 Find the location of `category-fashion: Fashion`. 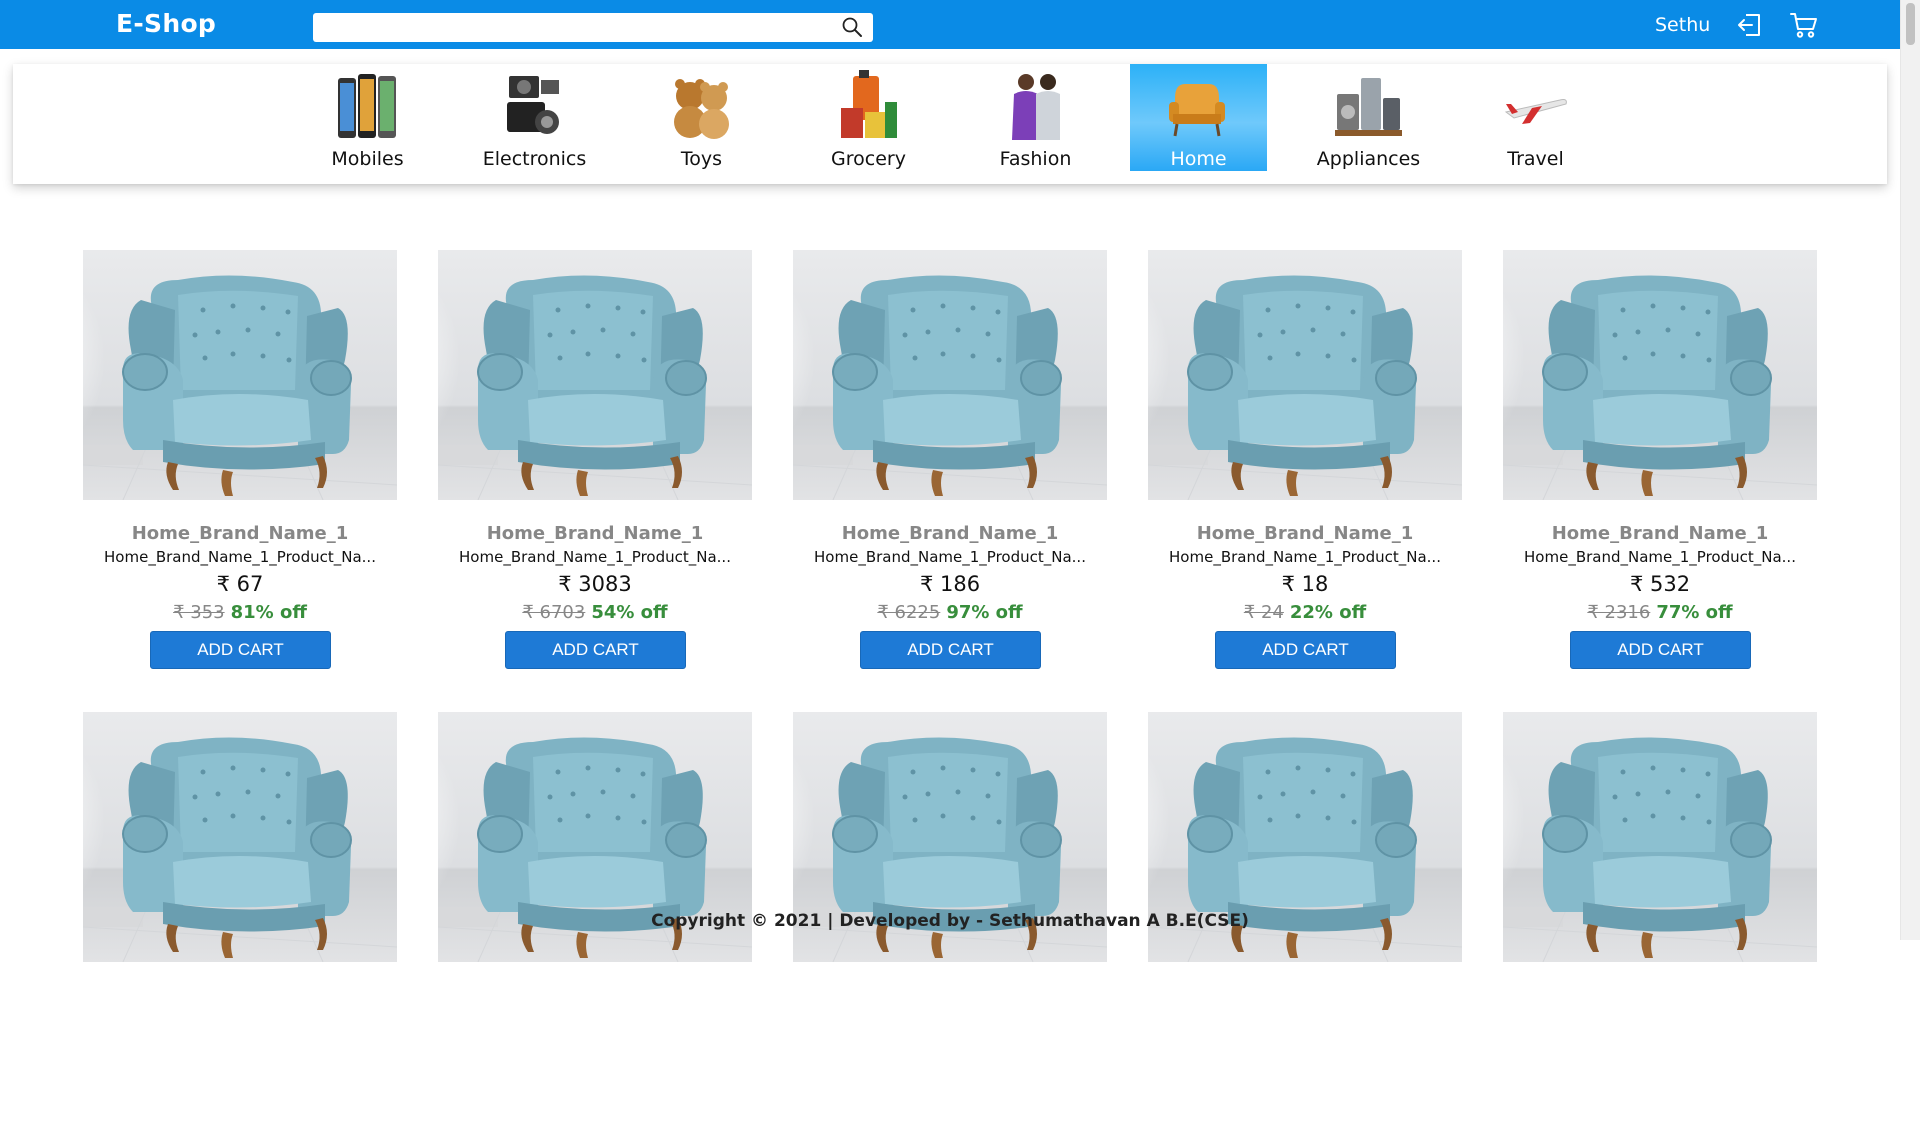

category-fashion: Fashion is located at coordinates (1035, 117).